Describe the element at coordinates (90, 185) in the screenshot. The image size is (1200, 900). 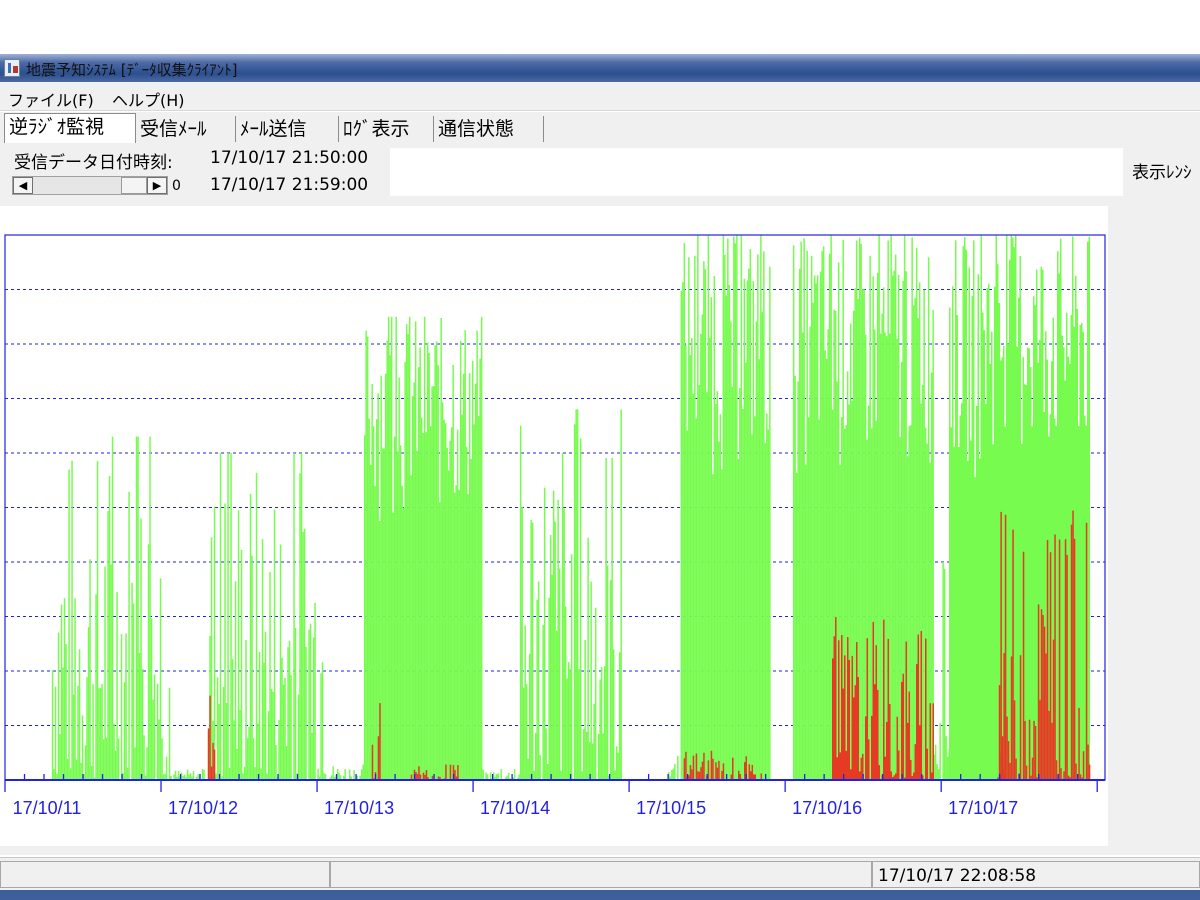
I see `time-scrollbar: ◀ ▶` at that location.